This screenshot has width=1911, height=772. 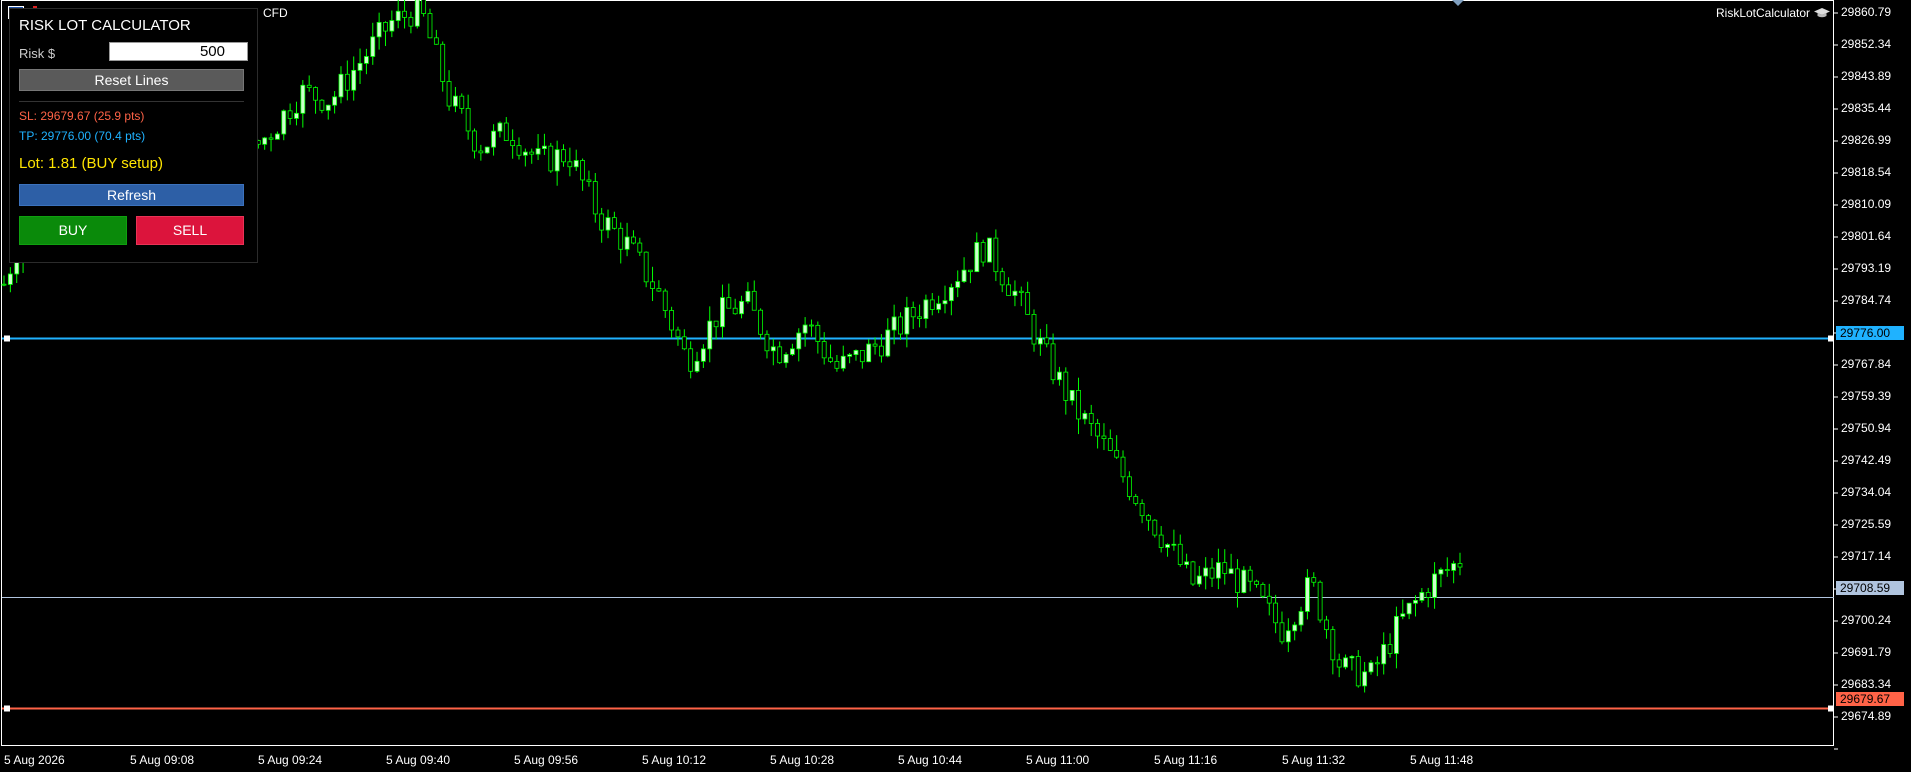 What do you see at coordinates (190, 230) in the screenshot?
I see `sell-button: SELL` at bounding box center [190, 230].